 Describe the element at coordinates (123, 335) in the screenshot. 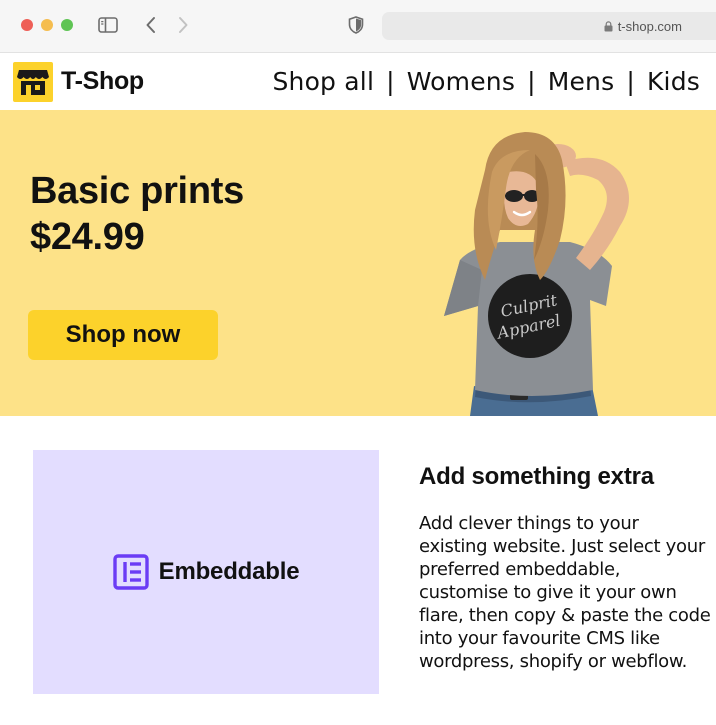

I see `shop-now-button: Shop now` at that location.